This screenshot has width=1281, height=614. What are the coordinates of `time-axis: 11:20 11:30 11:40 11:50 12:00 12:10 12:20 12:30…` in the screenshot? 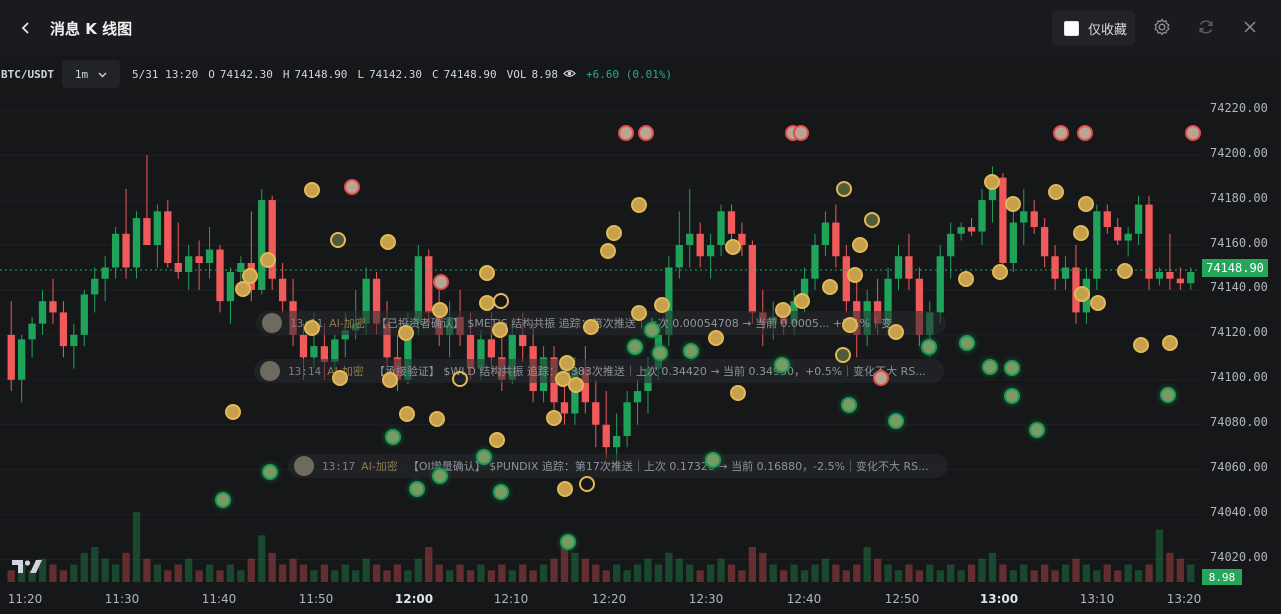 It's located at (601, 599).